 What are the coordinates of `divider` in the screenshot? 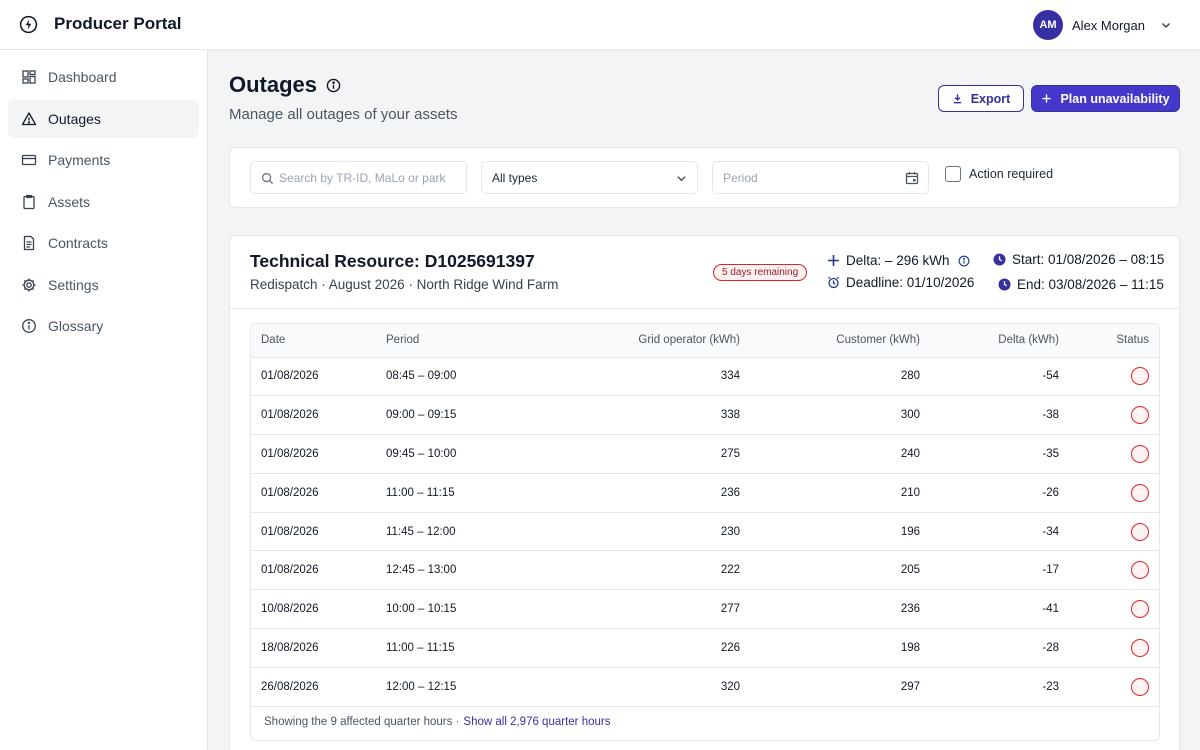 It's located at (704, 308).